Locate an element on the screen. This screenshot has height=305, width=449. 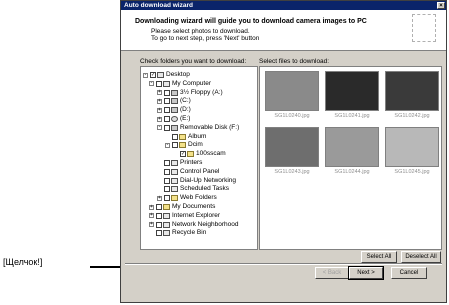
tree-node: - Dcim is located at coordinates (184, 145).